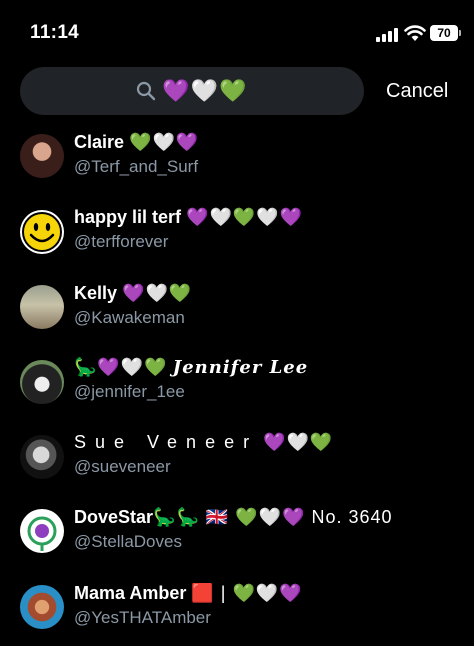 This screenshot has height=646, width=474. Describe the element at coordinates (237, 380) in the screenshot. I see `list-item: 🦕💜🤍💚 𝑱𝒆𝒏𝒏𝒊𝒇𝒆𝒓 𝑳𝒆𝒆 @jennifer_1ee` at that location.